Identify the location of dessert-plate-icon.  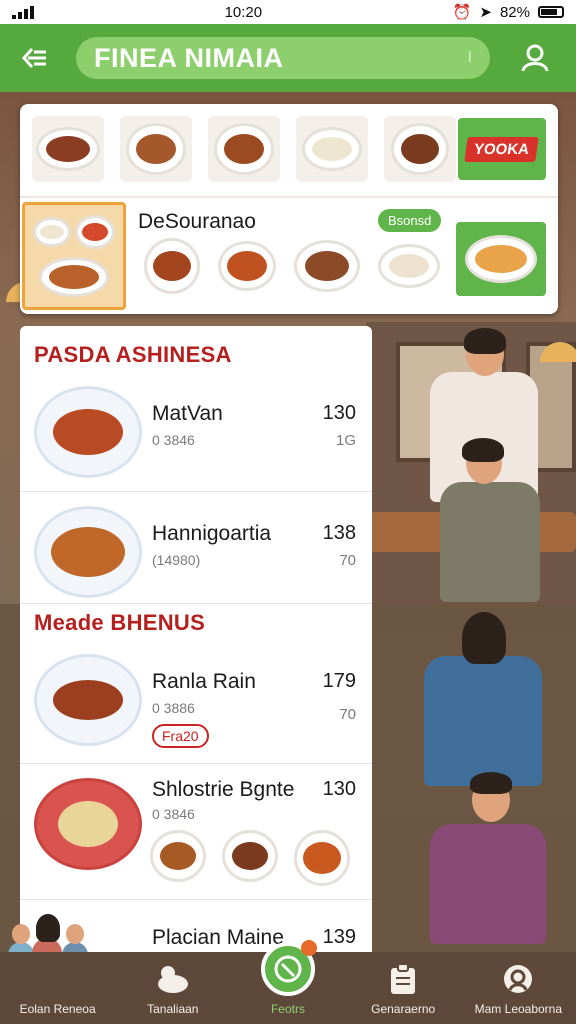
(501, 259).